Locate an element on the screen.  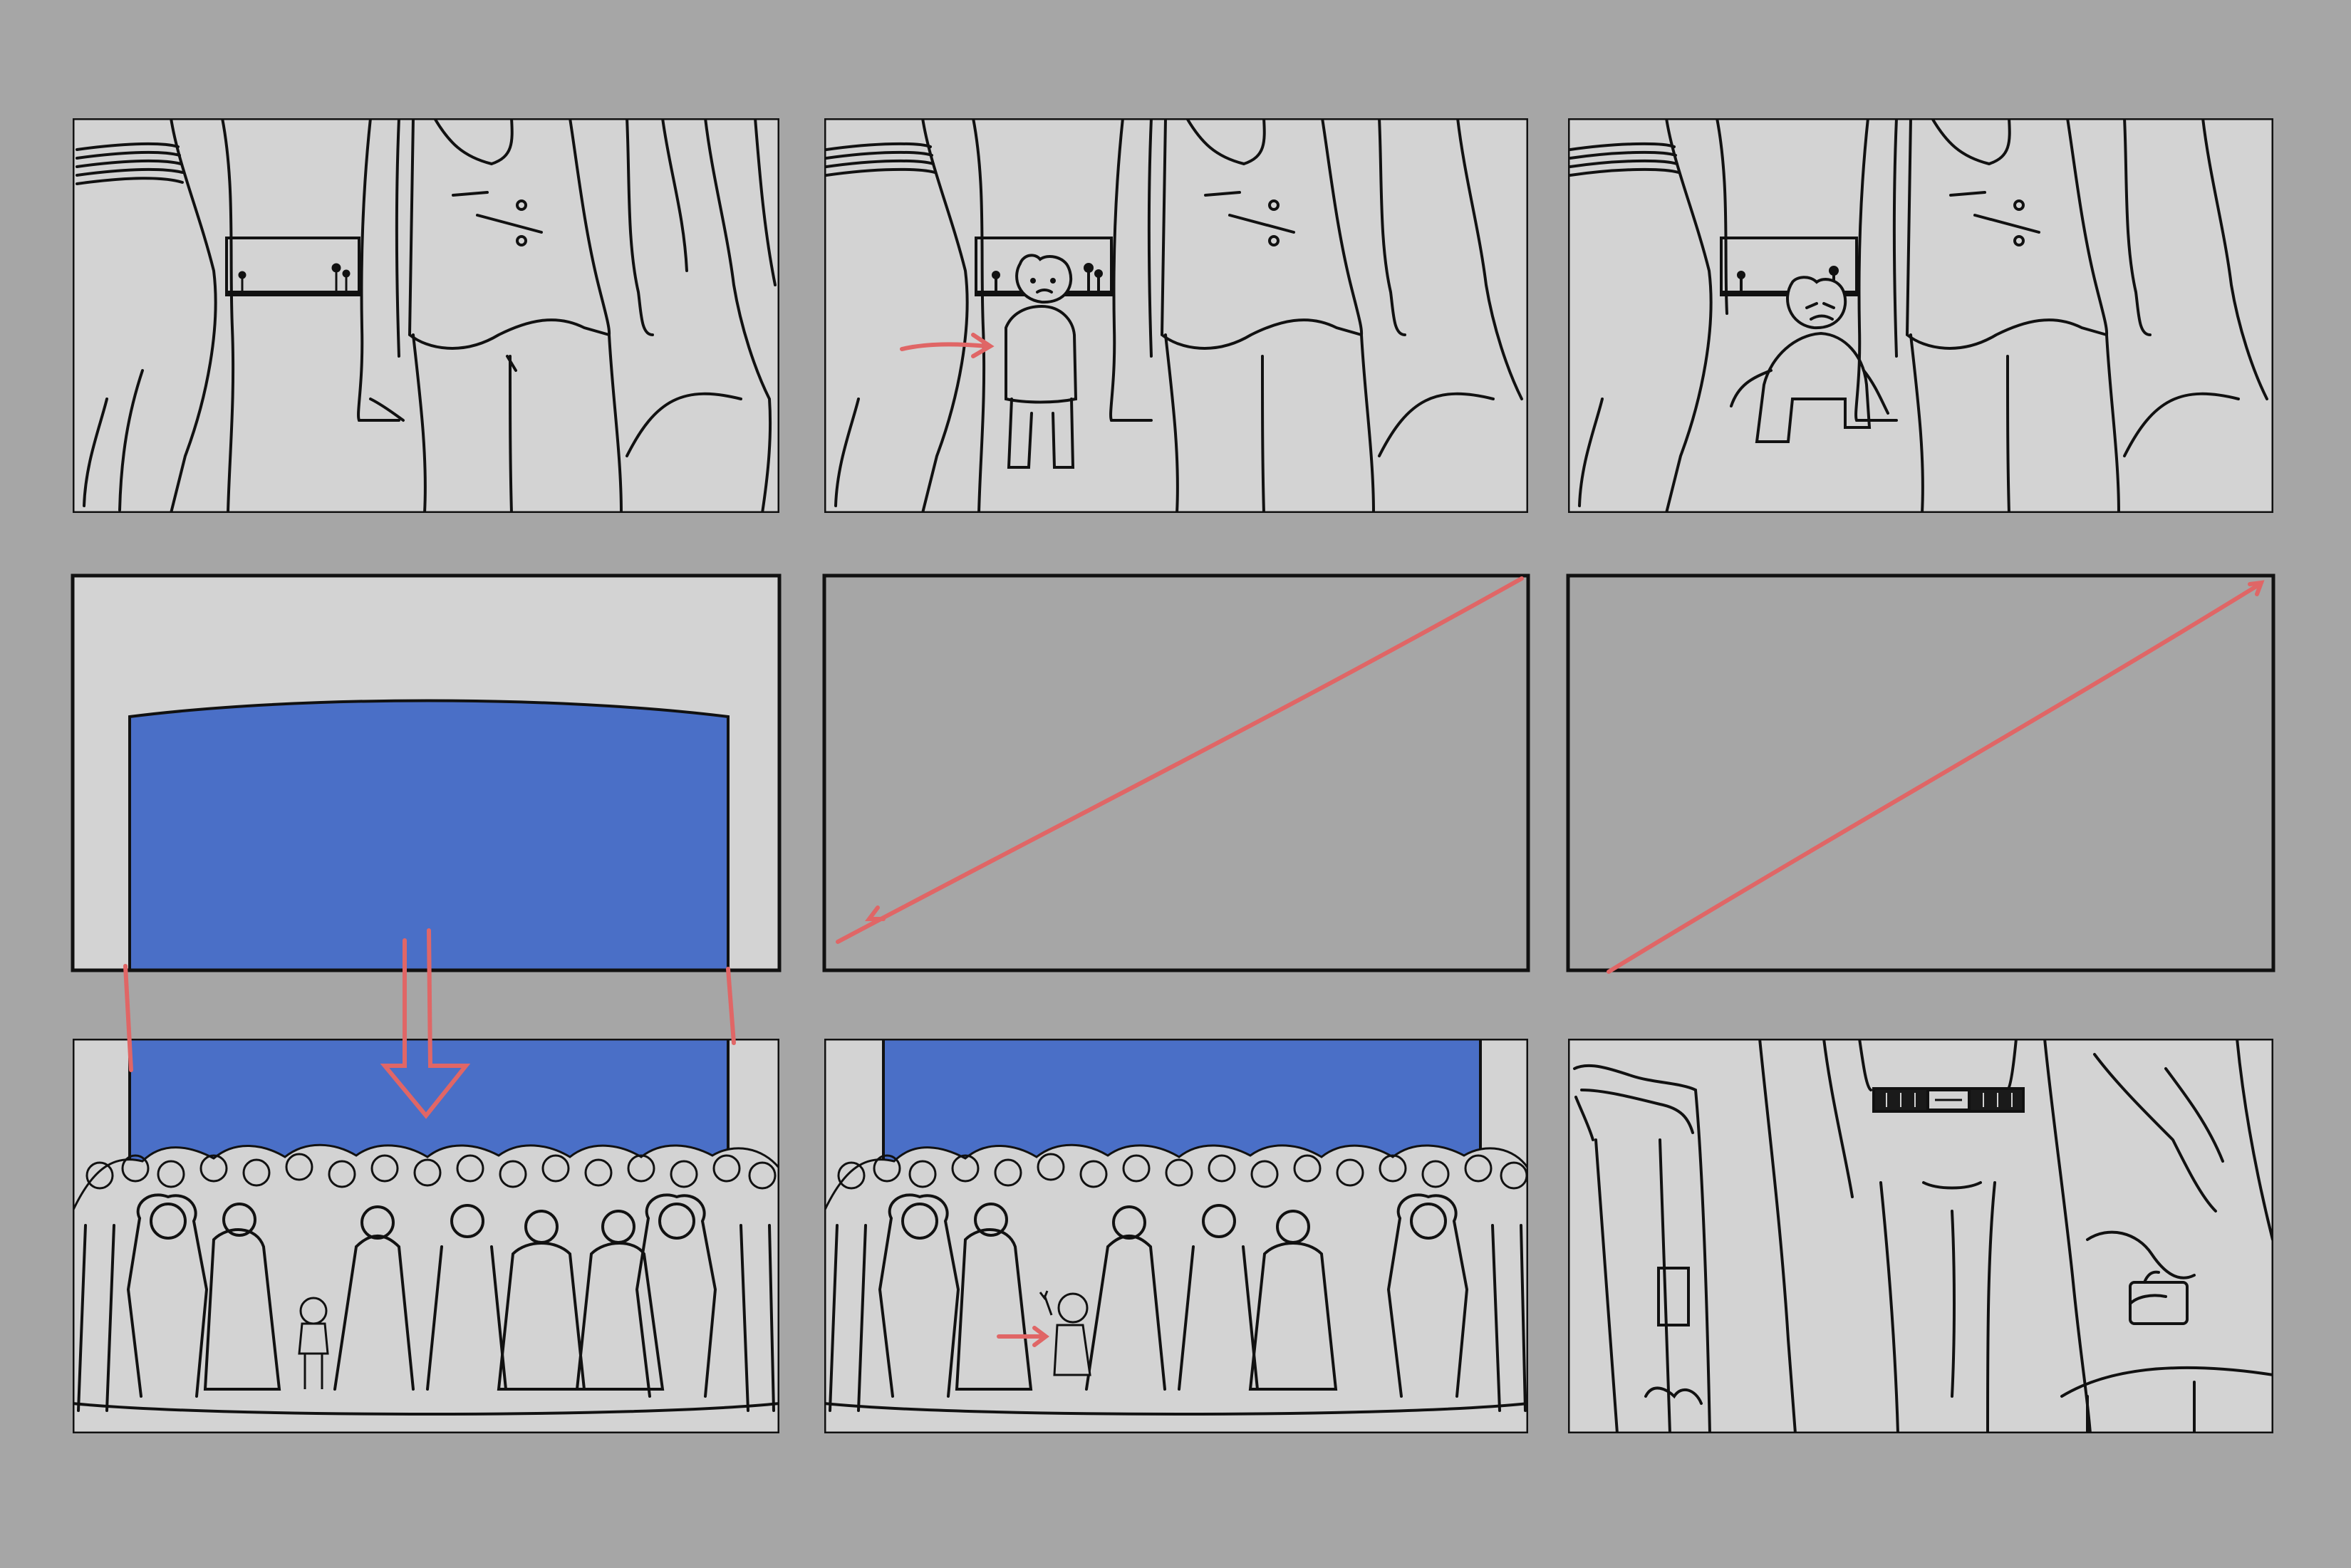
drop-line-right is located at coordinates (731, 1006).